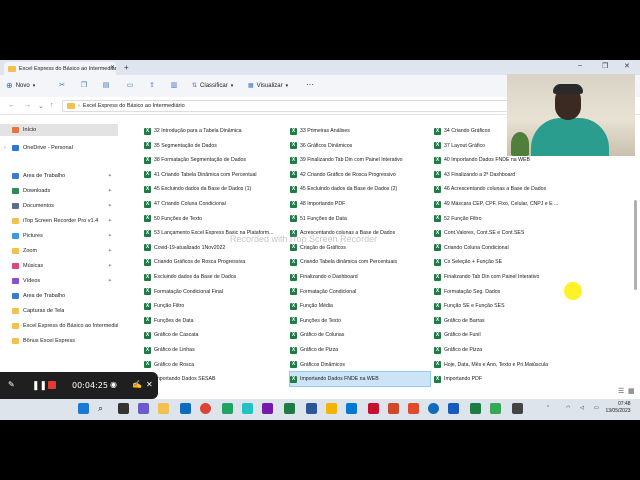 This screenshot has width=640, height=480. Describe the element at coordinates (214, 146) in the screenshot. I see `file-item: X35 Segmentação de Dados` at that location.